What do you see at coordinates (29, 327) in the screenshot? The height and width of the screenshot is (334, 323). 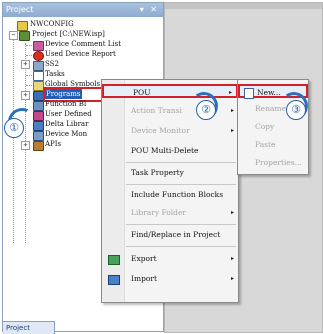 I see `tab-project: Project` at bounding box center [29, 327].